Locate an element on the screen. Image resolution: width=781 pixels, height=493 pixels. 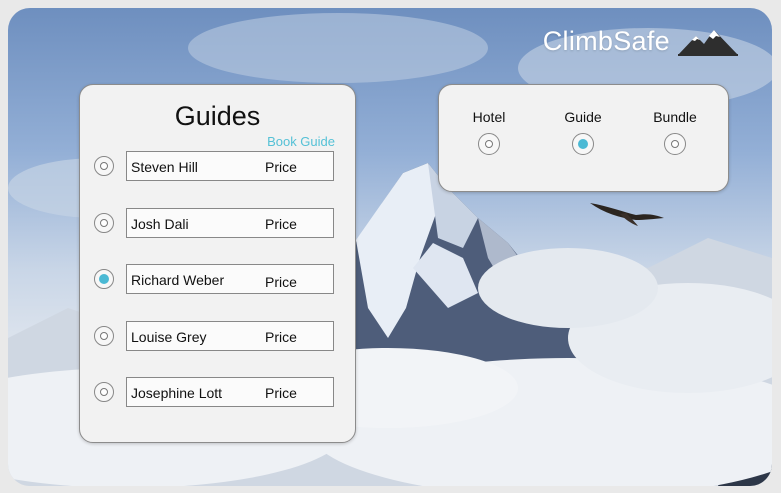
type-label-bundle: Bundle is located at coordinates (675, 117).